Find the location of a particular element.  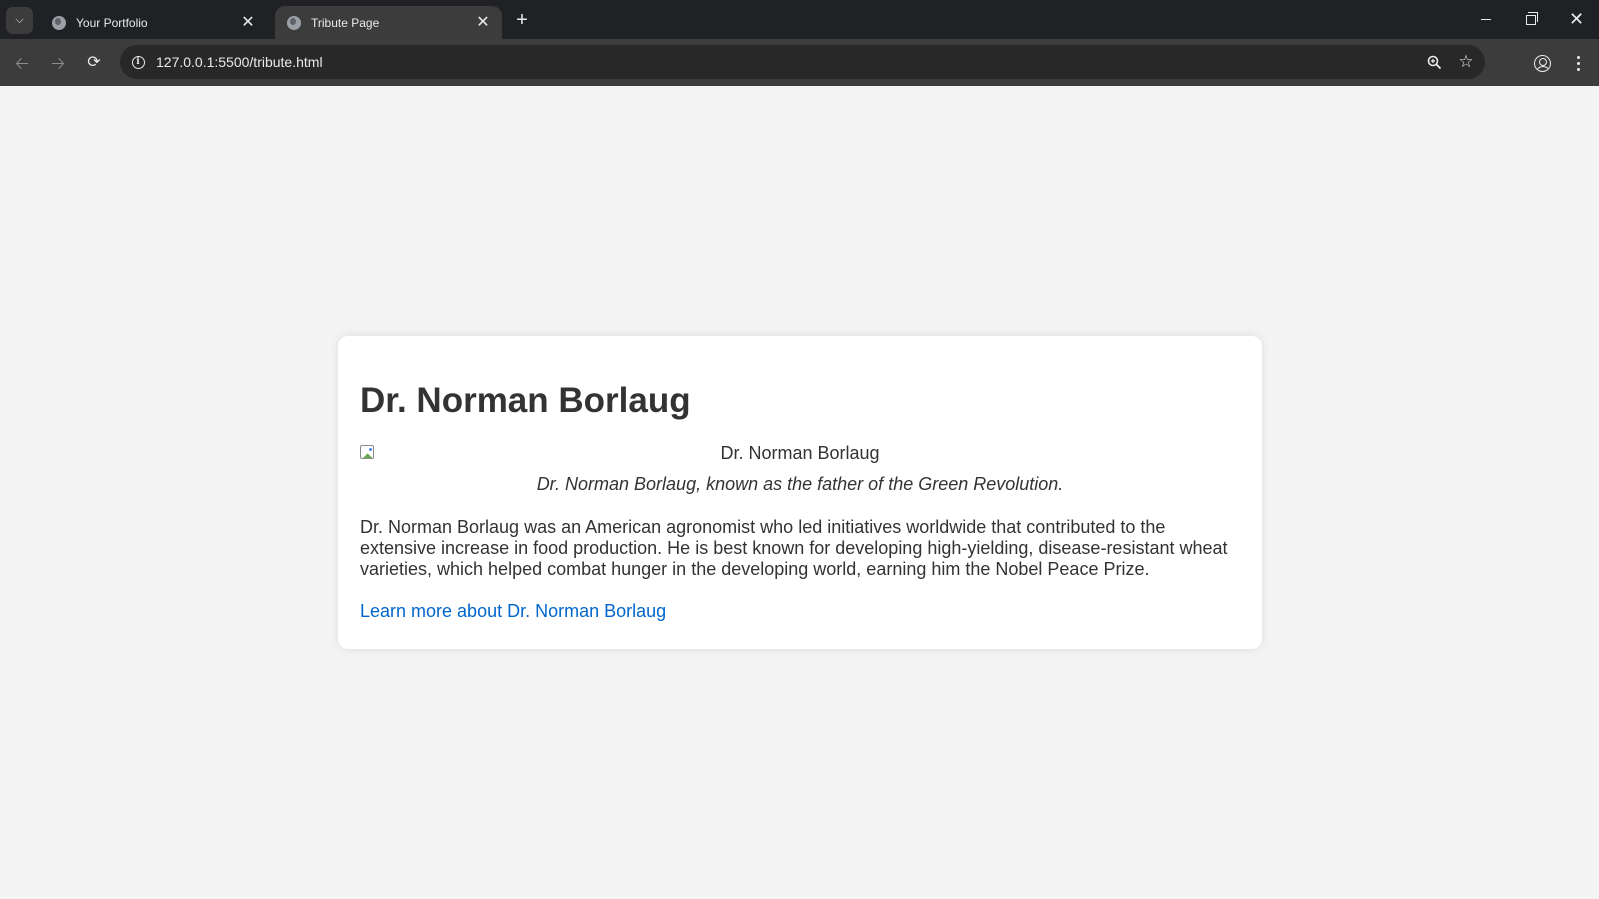

address-bar: i 127.0.0.1:5500/tribute.html ☆ is located at coordinates (802, 62).